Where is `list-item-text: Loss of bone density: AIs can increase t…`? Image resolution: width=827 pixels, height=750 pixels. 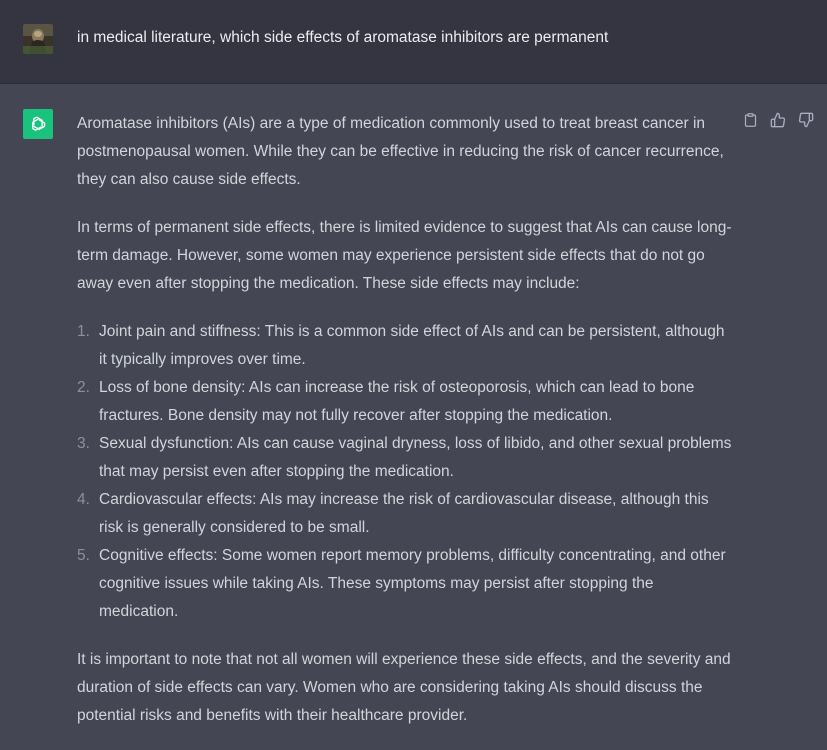 list-item-text: Loss of bone density: AIs can increase t… is located at coordinates (397, 401).